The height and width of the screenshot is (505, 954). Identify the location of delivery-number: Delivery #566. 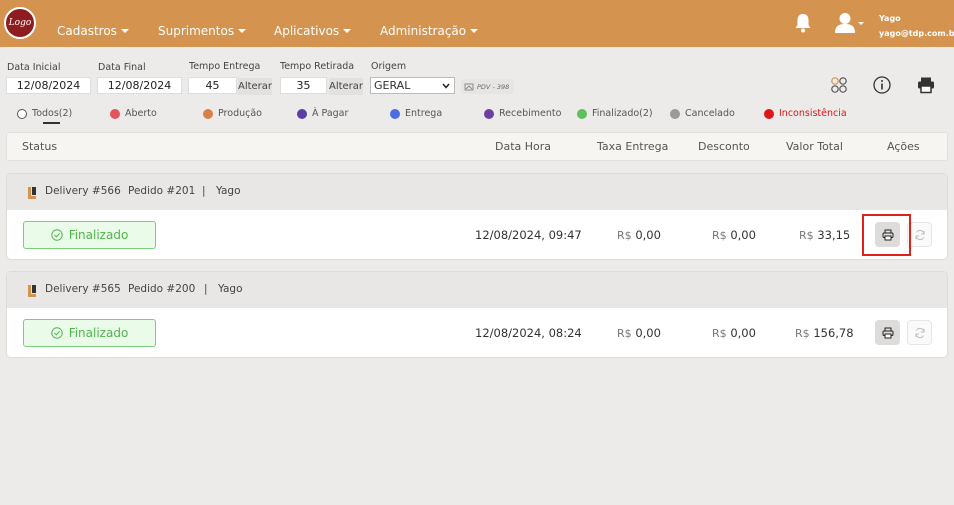
(83, 191).